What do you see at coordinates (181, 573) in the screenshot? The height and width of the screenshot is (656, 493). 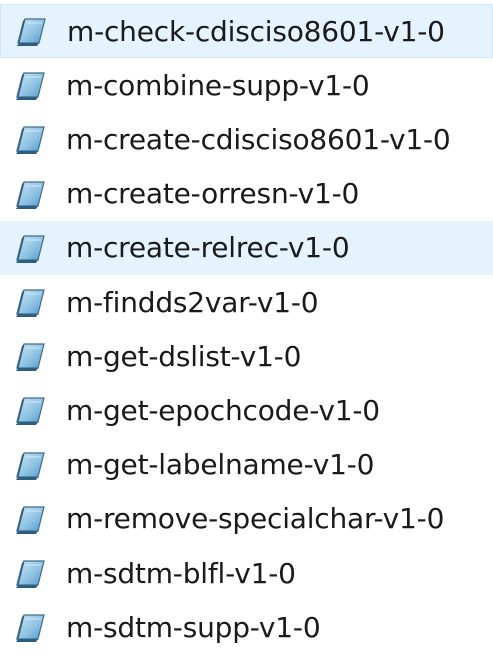 I see `file-name-label: m-sdtm-blfl-v1-0` at bounding box center [181, 573].